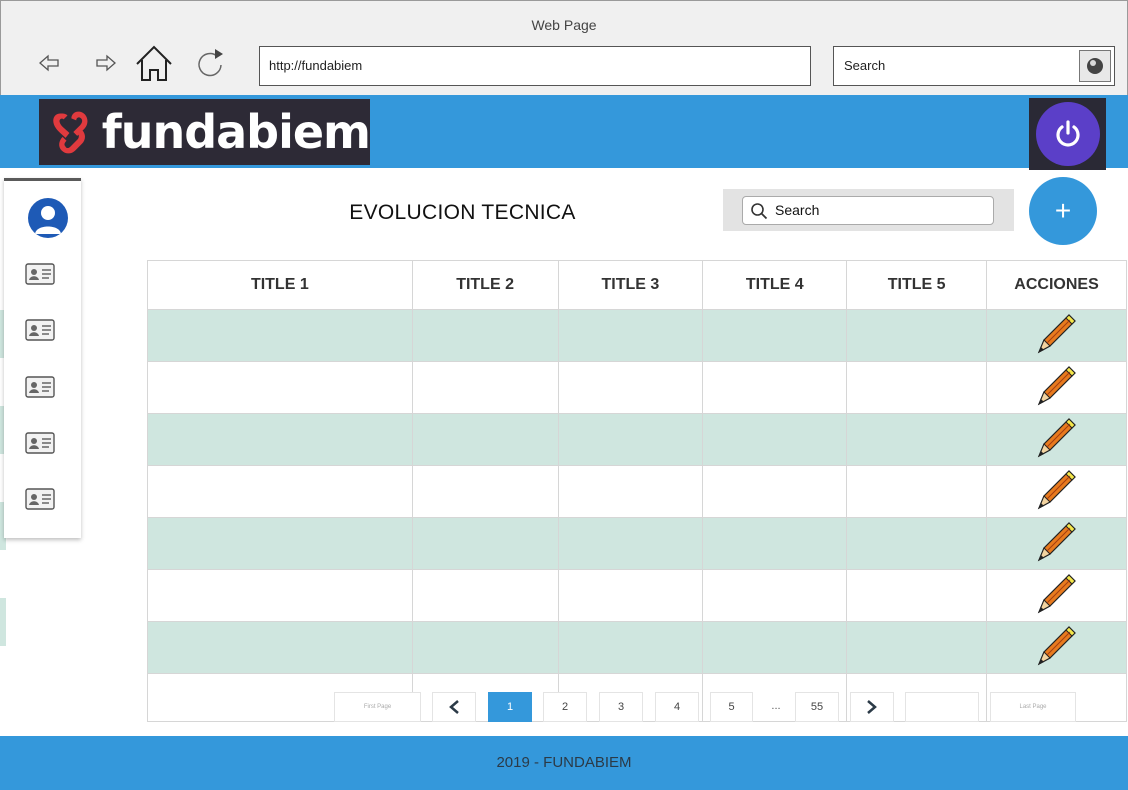 The height and width of the screenshot is (790, 1128). What do you see at coordinates (865, 65) in the screenshot?
I see `browser-search-placeholder: Search` at bounding box center [865, 65].